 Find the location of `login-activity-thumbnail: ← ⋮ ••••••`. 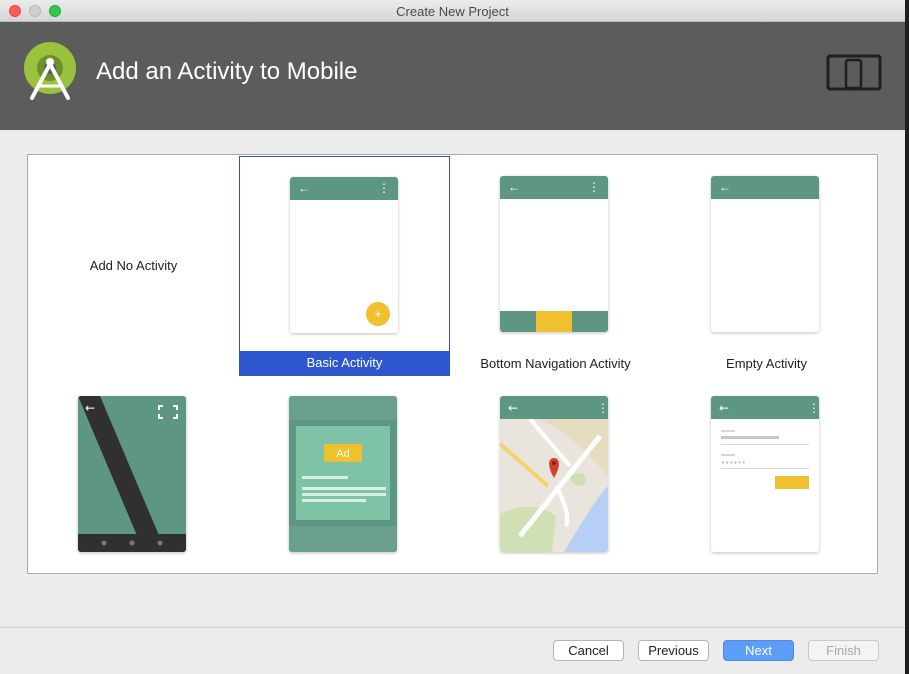

login-activity-thumbnail: ← ⋮ •••••• is located at coordinates (765, 474).